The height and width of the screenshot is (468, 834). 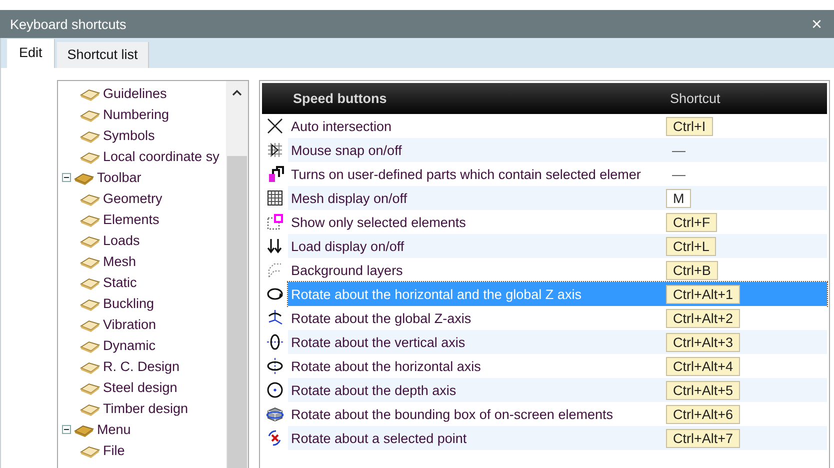 I want to click on tab: Edit, so click(x=31, y=53).